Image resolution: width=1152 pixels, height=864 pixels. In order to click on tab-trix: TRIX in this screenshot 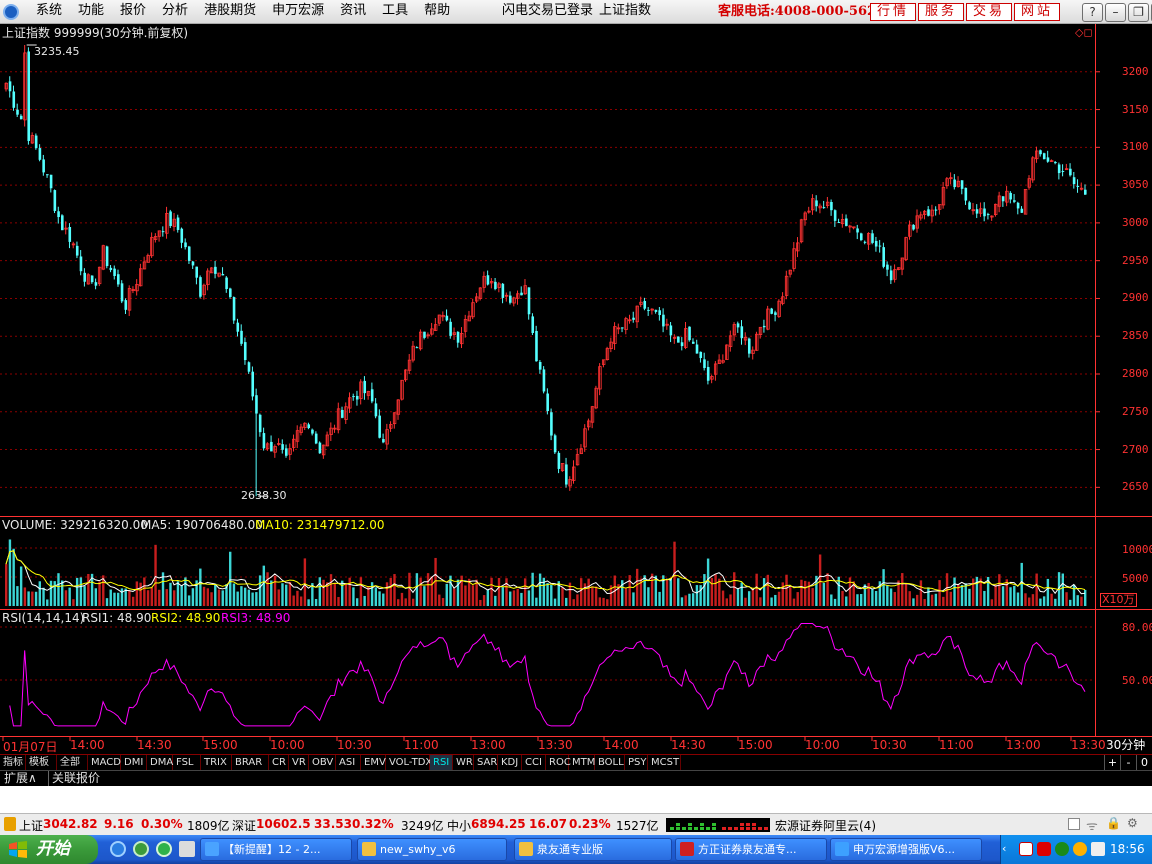, I will do `click(216, 763)`.